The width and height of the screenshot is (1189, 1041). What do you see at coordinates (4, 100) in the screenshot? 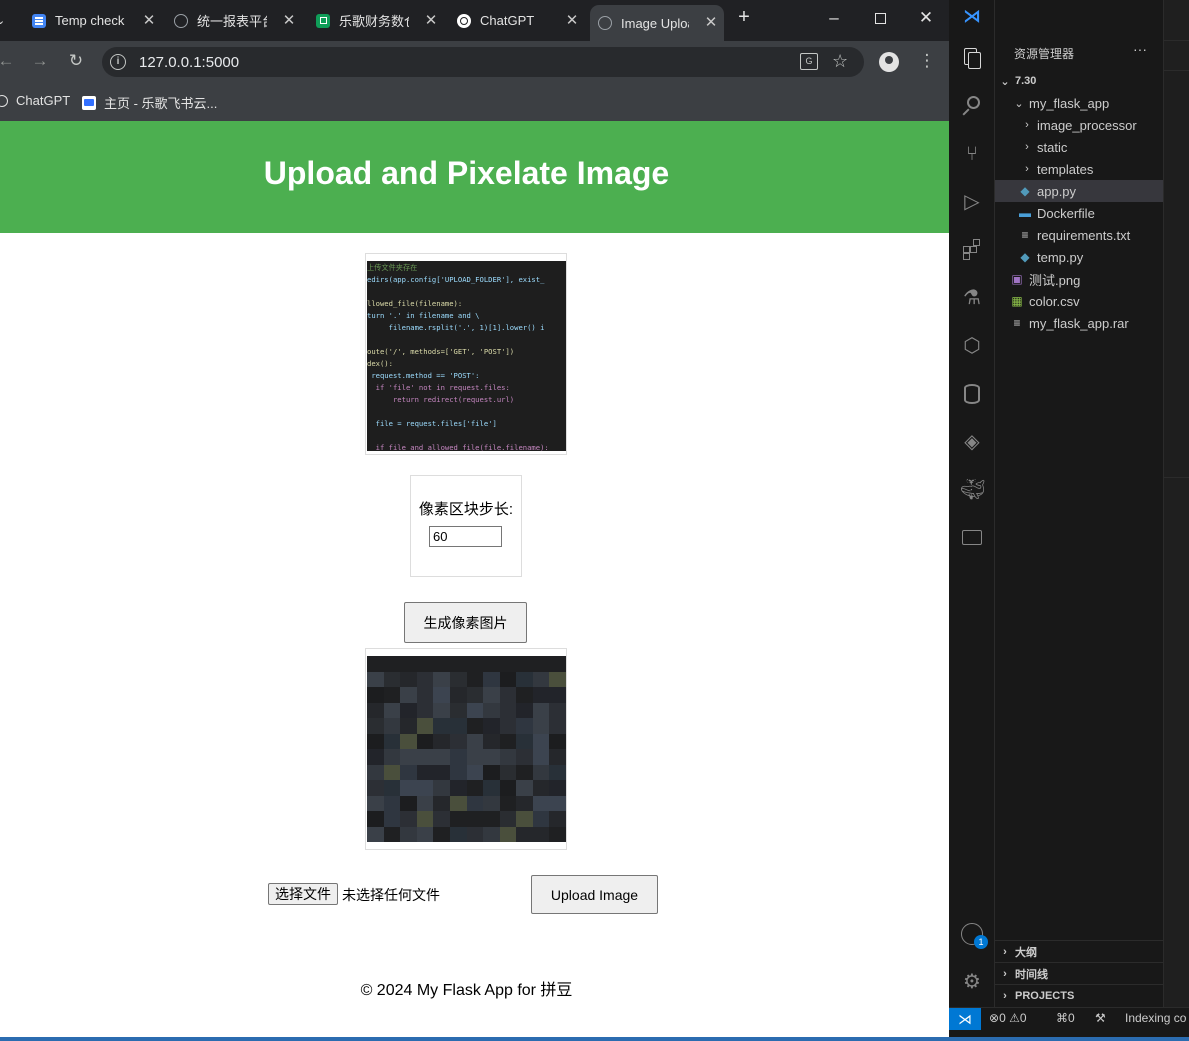
I see `chatgpt-icon` at bounding box center [4, 100].